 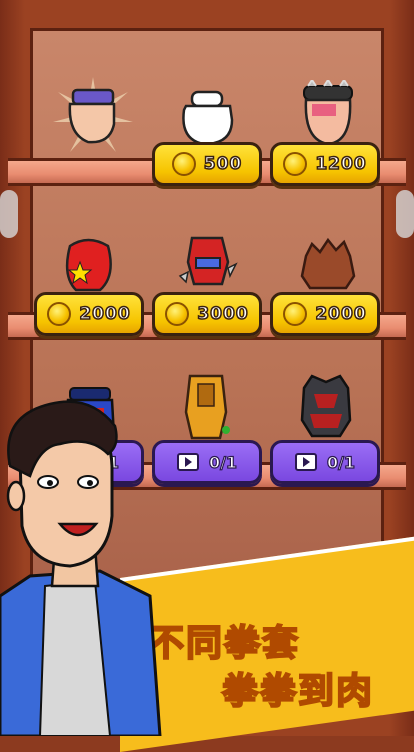 What do you see at coordinates (223, 164) in the screenshot?
I see `price-label: 500` at bounding box center [223, 164].